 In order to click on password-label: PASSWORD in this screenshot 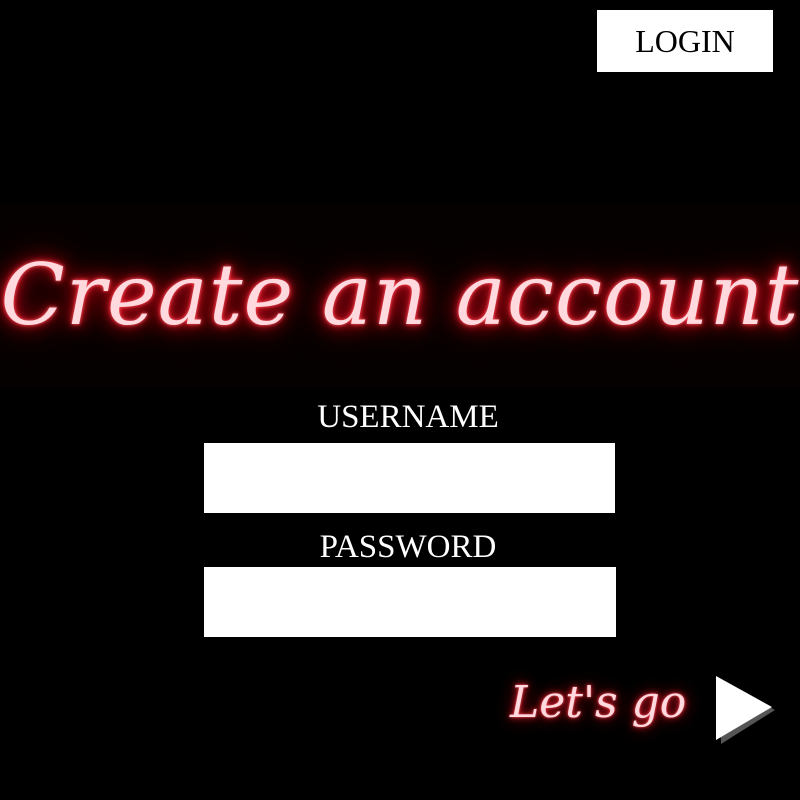, I will do `click(408, 547)`.